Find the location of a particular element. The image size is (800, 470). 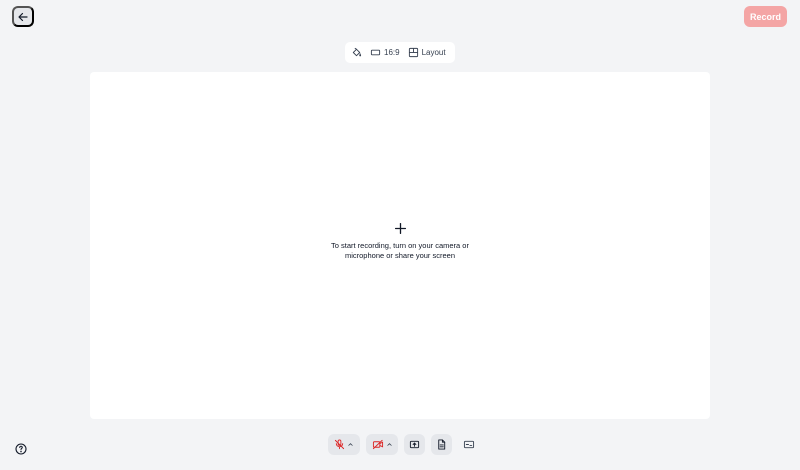

help-icon is located at coordinates (20, 448).